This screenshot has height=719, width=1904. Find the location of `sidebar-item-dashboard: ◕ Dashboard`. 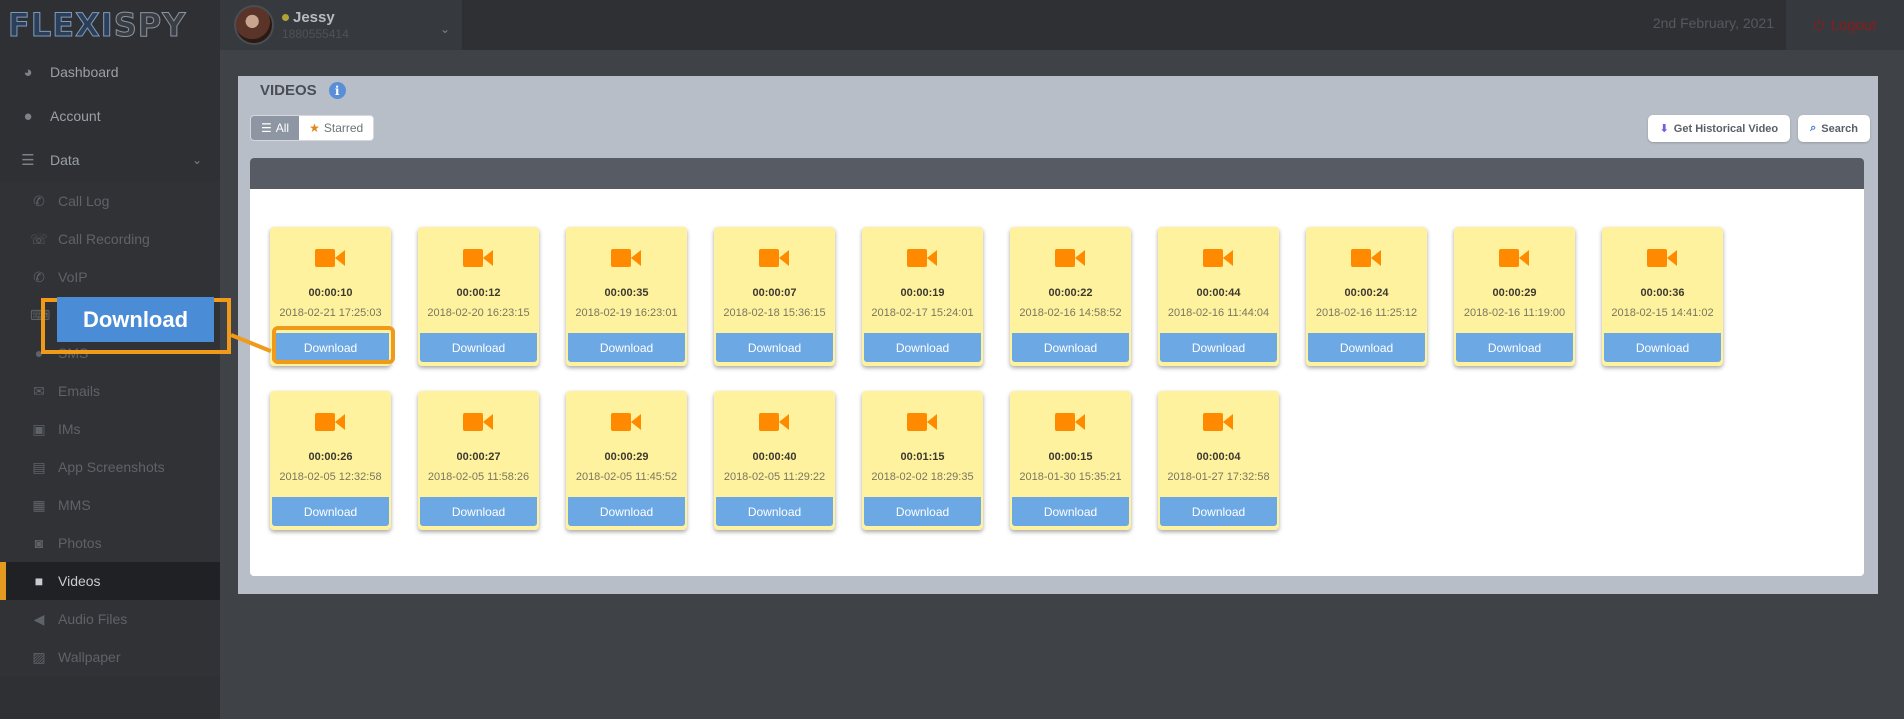

sidebar-item-dashboard: ◕ Dashboard is located at coordinates (110, 72).